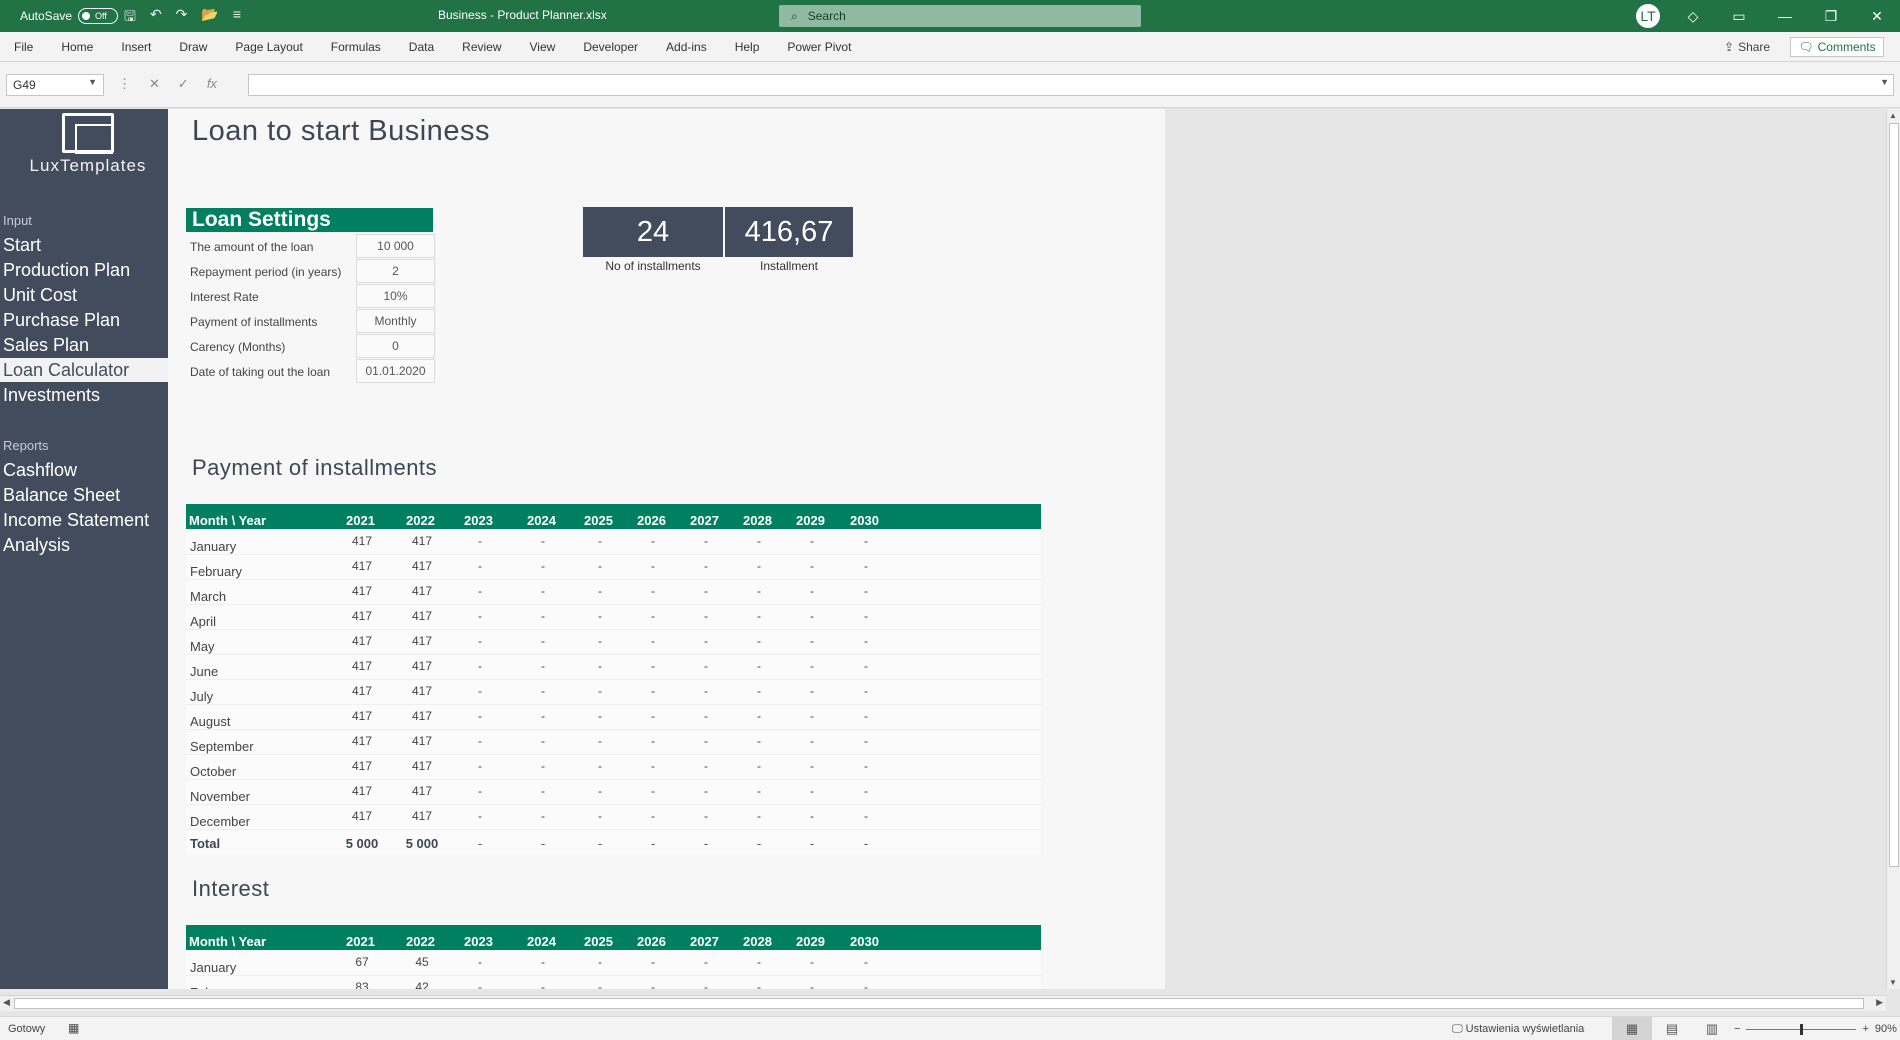 The height and width of the screenshot is (1040, 1900). What do you see at coordinates (395, 271) in the screenshot?
I see `repayment-period-input: 2` at bounding box center [395, 271].